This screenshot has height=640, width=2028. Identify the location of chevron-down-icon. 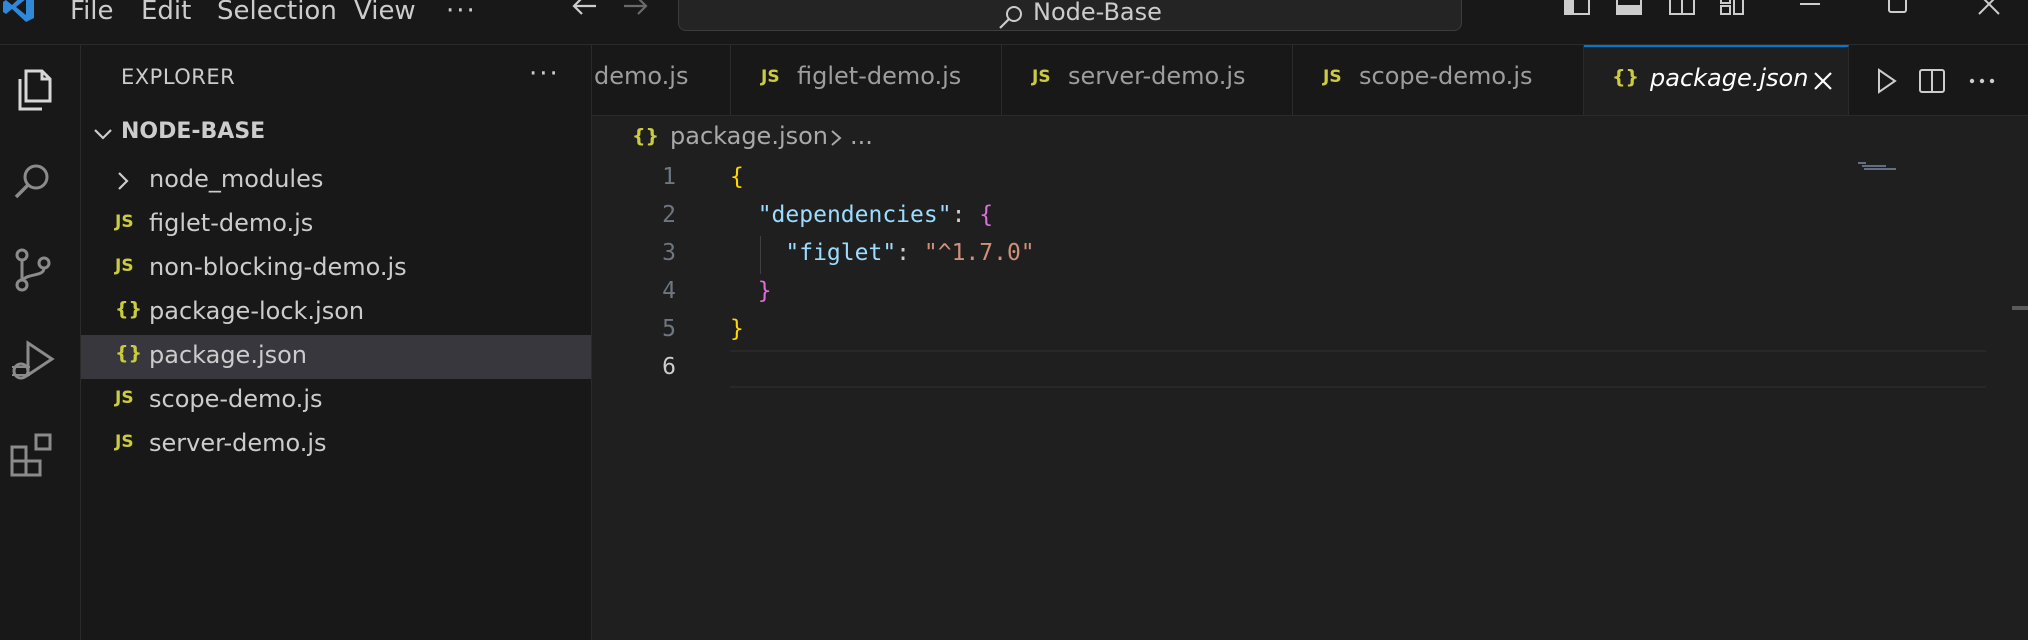
(103, 134).